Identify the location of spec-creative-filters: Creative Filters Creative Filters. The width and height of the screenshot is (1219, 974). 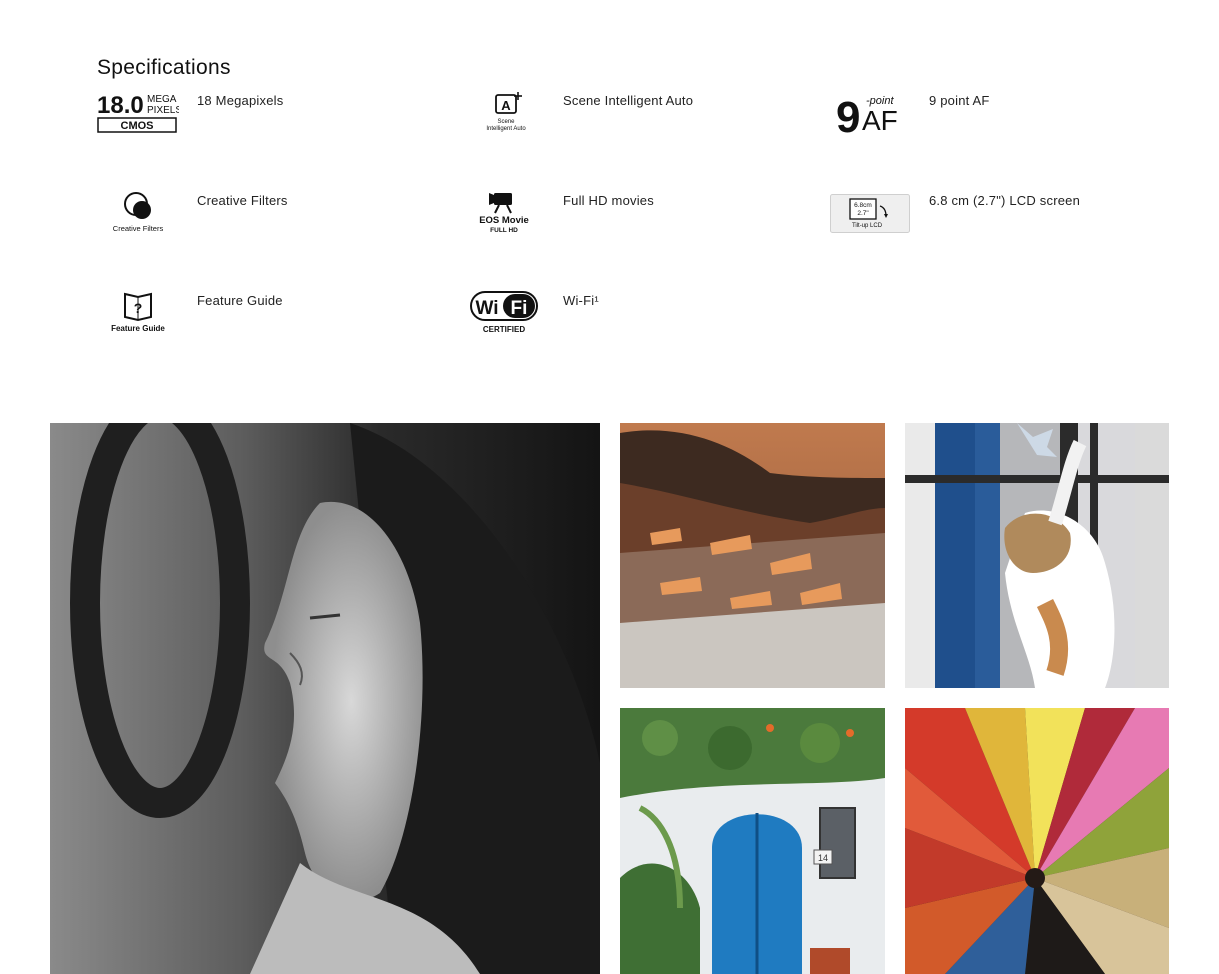
(262, 218).